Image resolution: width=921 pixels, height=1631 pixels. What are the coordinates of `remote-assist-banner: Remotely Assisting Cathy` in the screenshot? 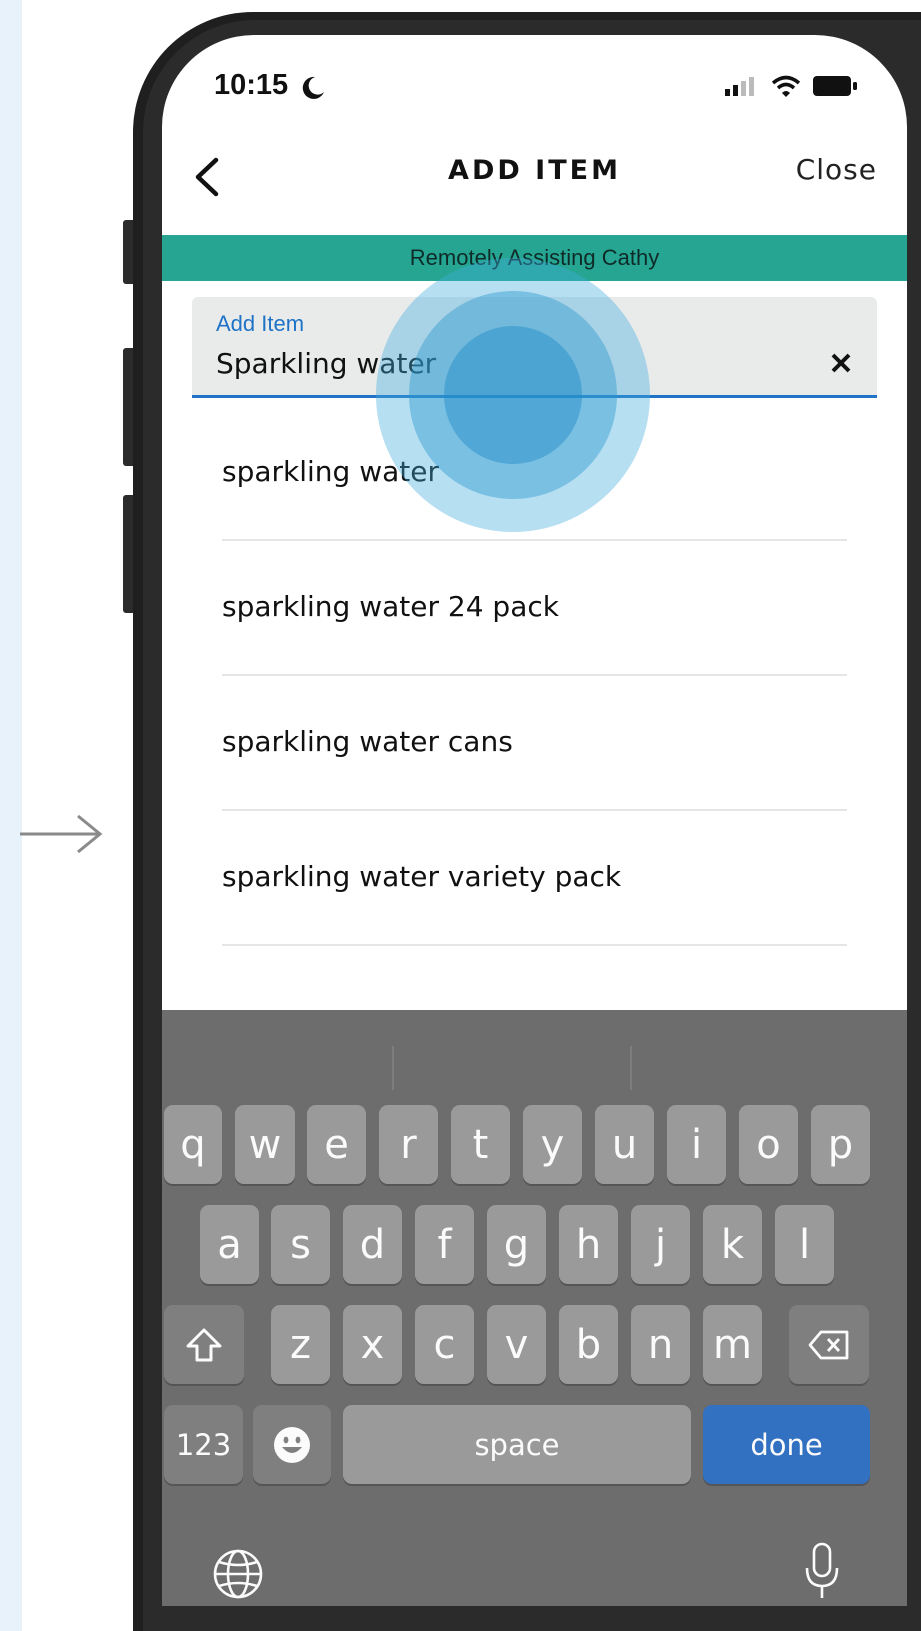 It's located at (534, 258).